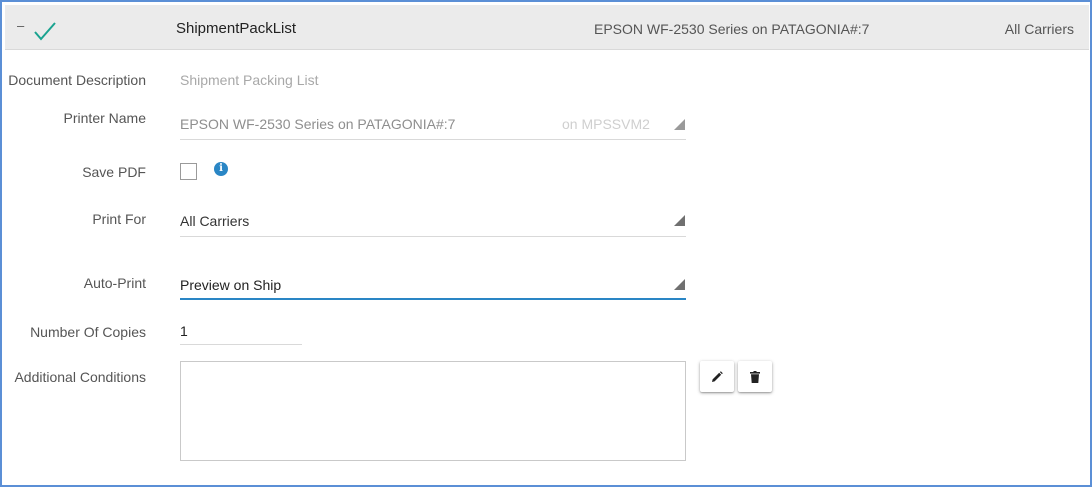 Image resolution: width=1092 pixels, height=487 pixels. What do you see at coordinates (433, 299) in the screenshot?
I see `auto-print-underline` at bounding box center [433, 299].